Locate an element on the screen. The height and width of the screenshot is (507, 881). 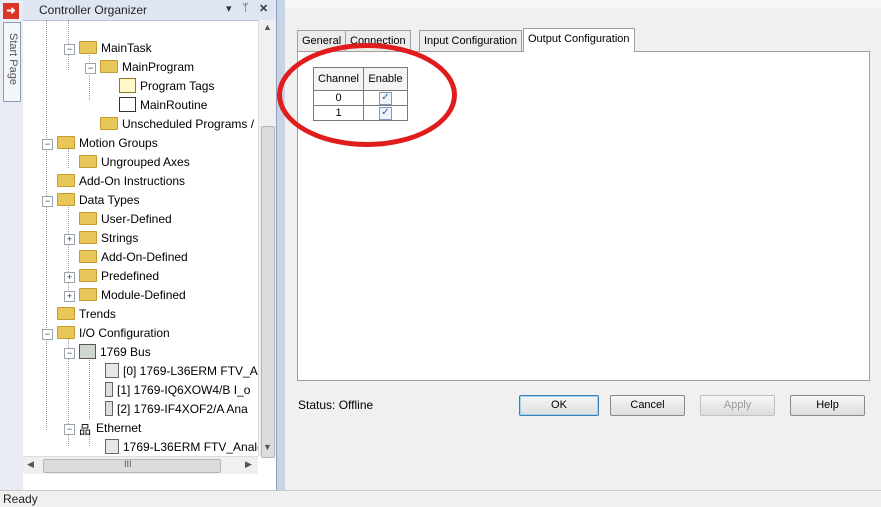
tree-horizontal-scrollbar: ◀ III ▶ is located at coordinates (140, 465).